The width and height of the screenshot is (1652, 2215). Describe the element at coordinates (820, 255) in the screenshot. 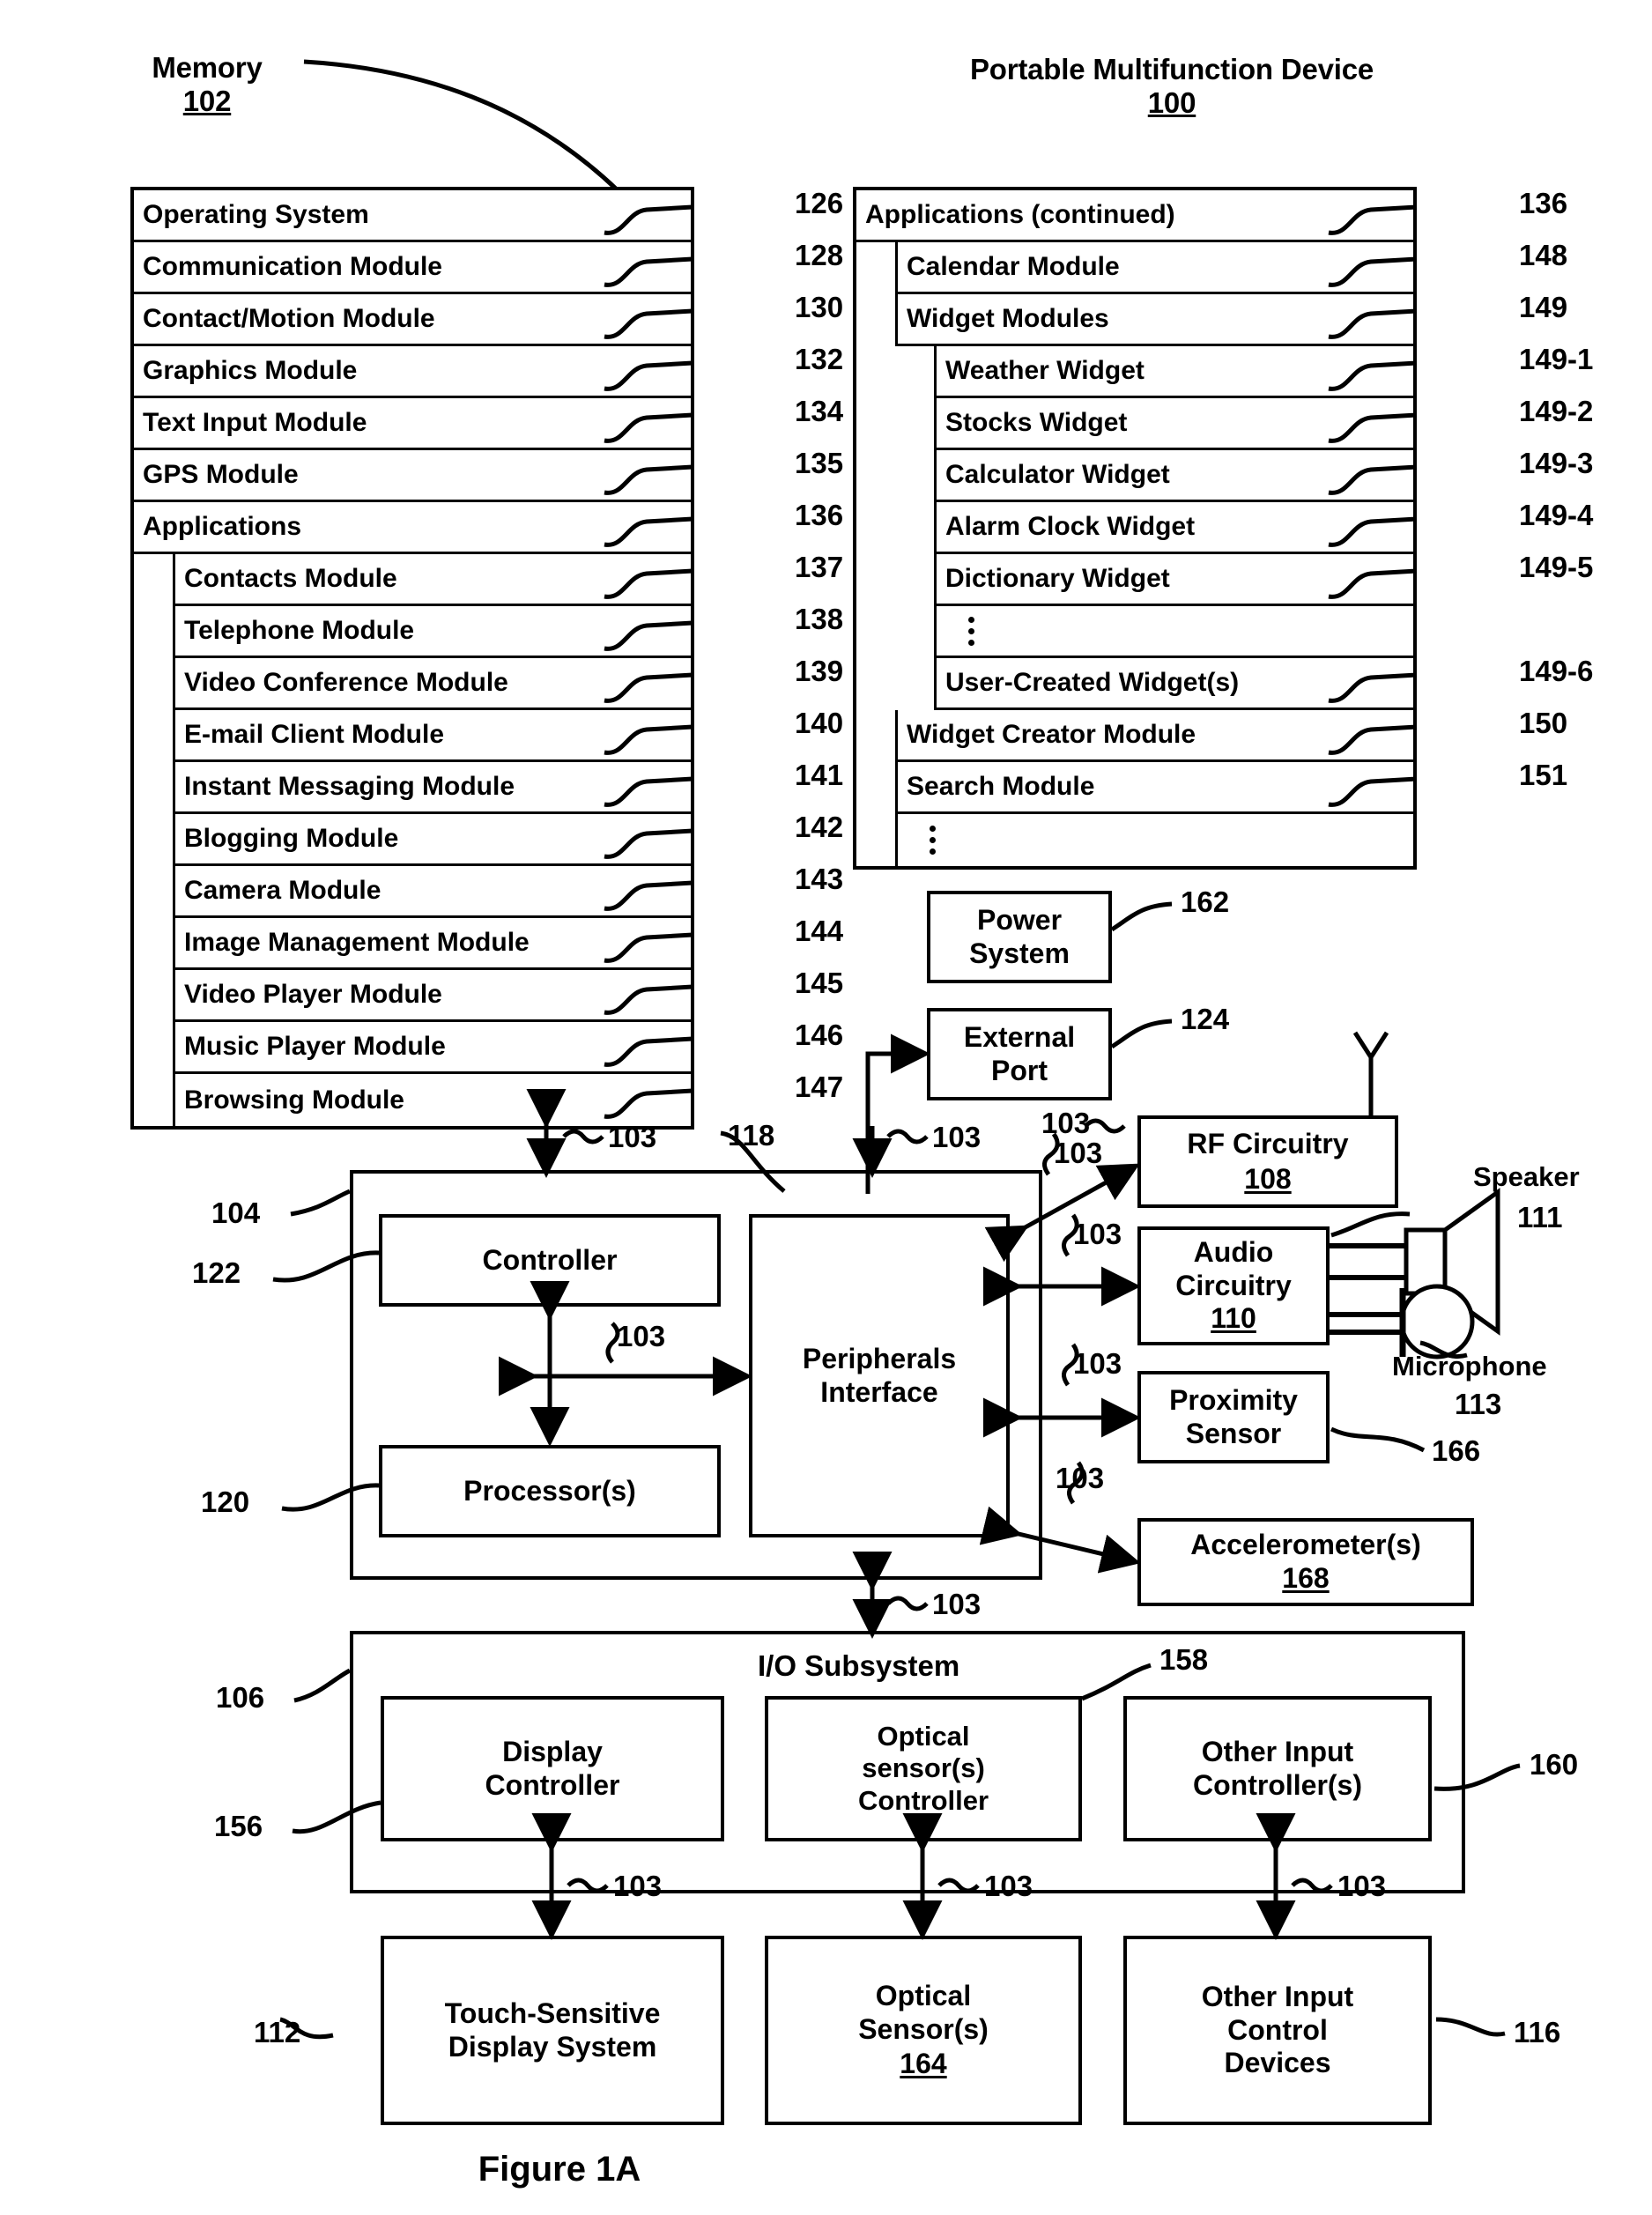

I see `reference-number: 128` at that location.